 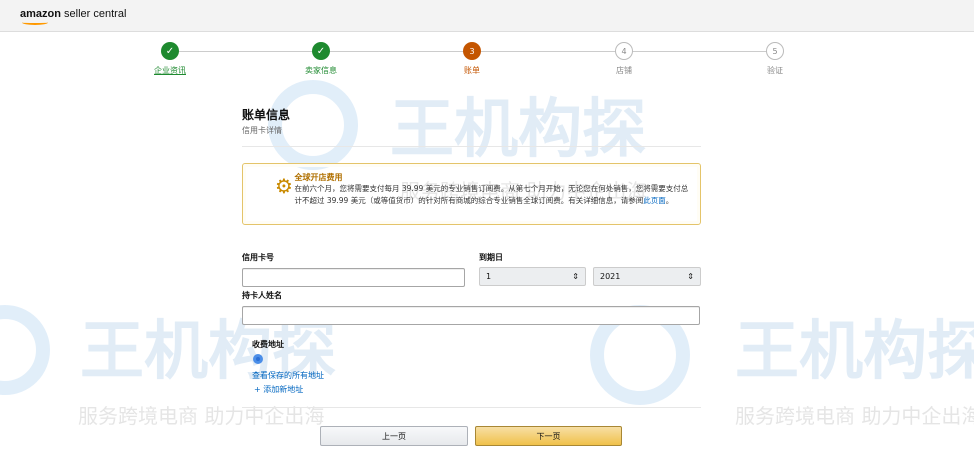 What do you see at coordinates (647, 276) in the screenshot?
I see `expiry-year-select: 2021 ⇕` at bounding box center [647, 276].